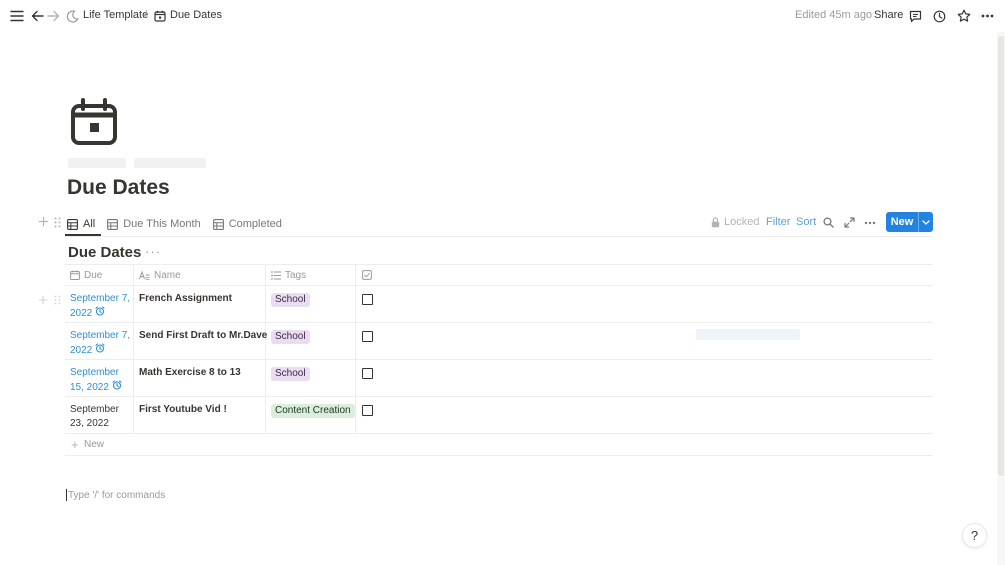  I want to click on column-label: Due, so click(93, 275).